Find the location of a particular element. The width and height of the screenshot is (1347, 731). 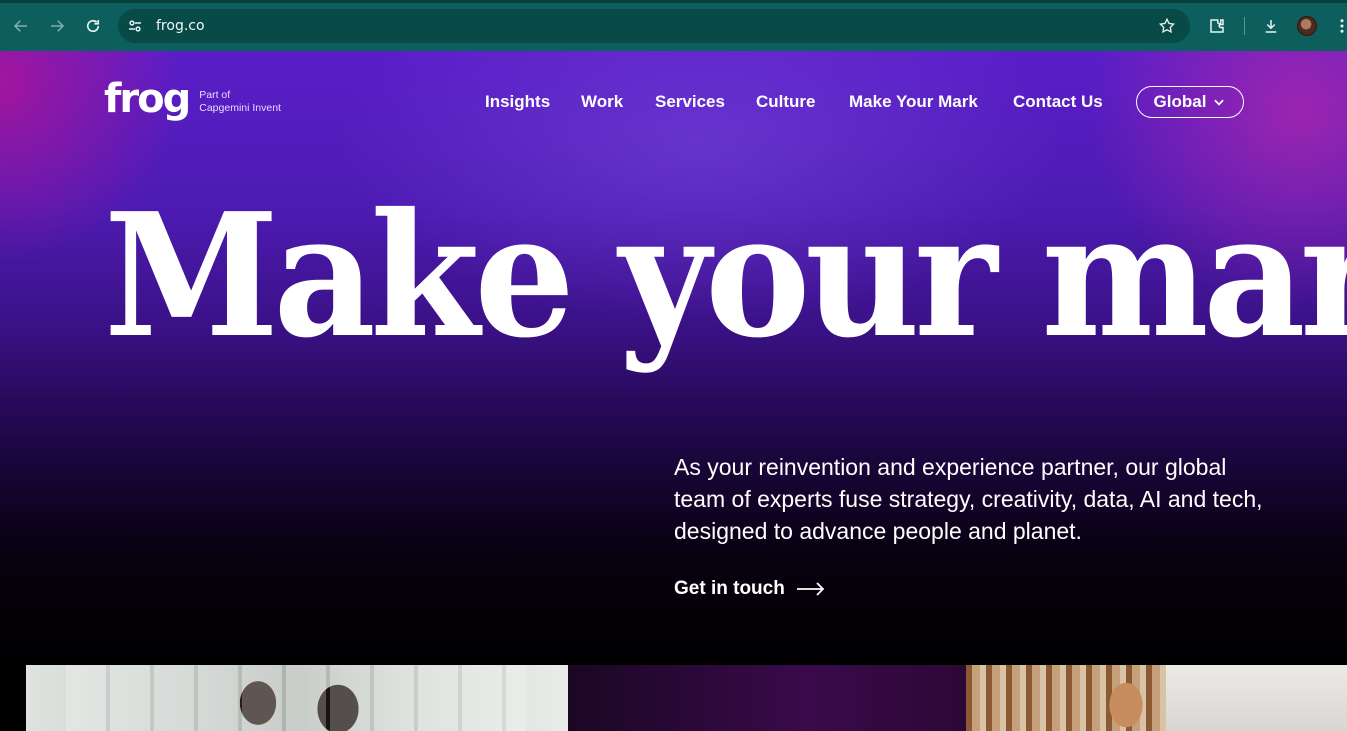

url-text: frog.co is located at coordinates (180, 26).